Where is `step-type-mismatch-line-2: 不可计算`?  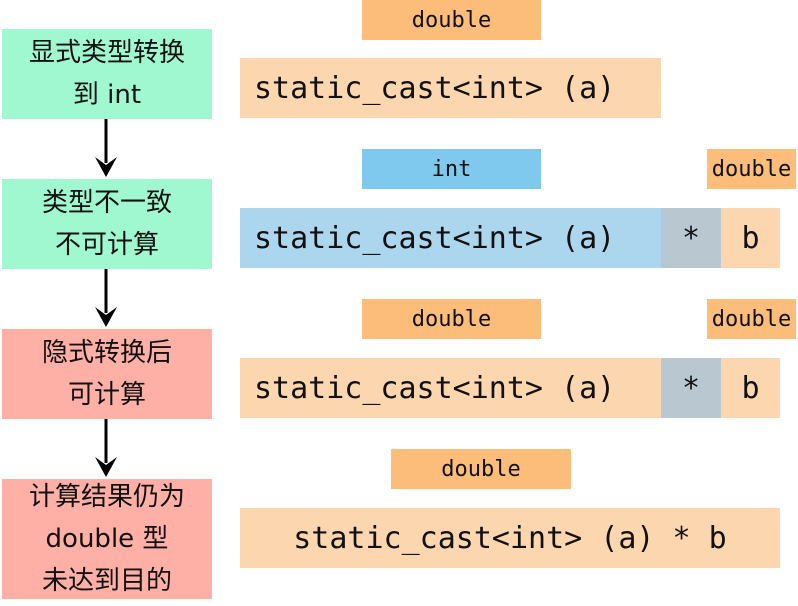 step-type-mismatch-line-2: 不可计算 is located at coordinates (106, 245).